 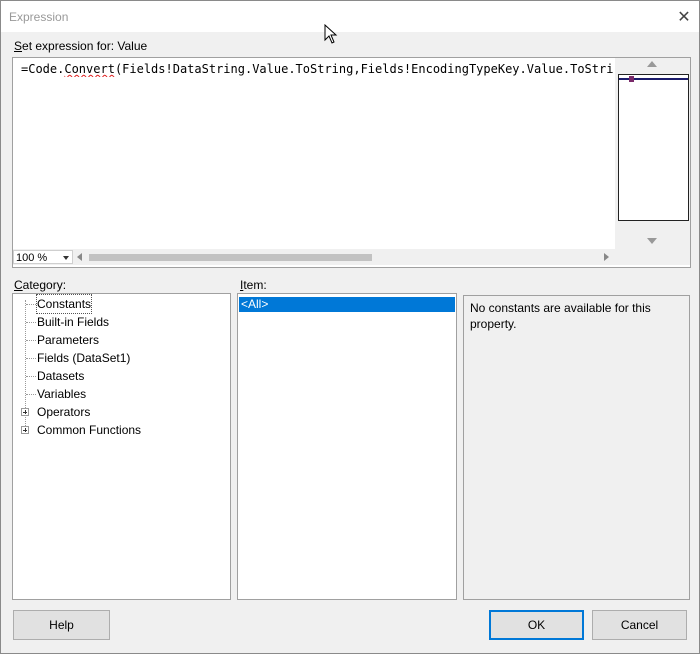 I want to click on chevron-down-icon, so click(x=66, y=258).